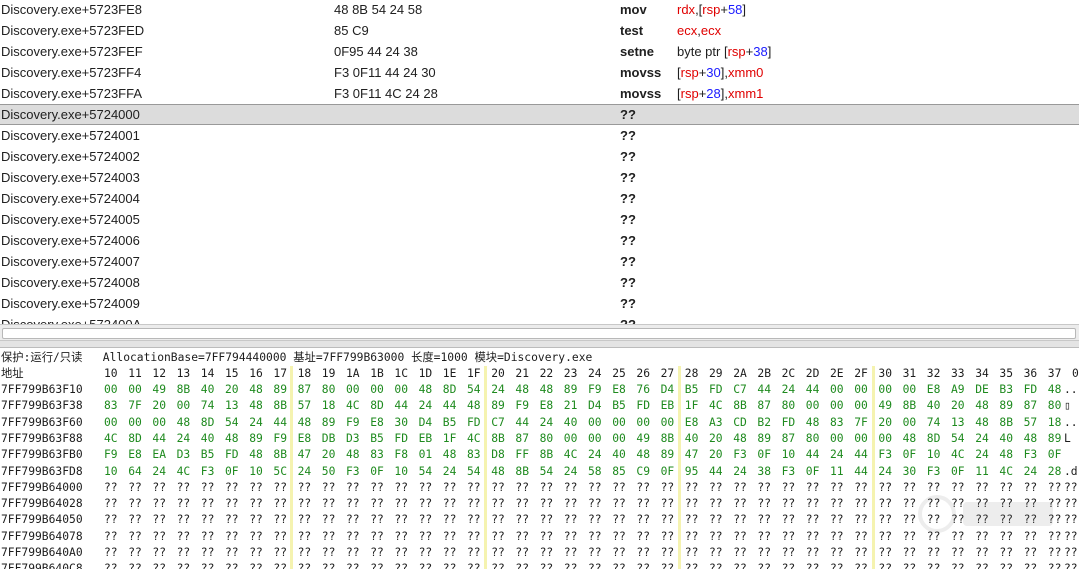  I want to click on disasm-row: Discovery.exe+5724004??, so click(539, 198).